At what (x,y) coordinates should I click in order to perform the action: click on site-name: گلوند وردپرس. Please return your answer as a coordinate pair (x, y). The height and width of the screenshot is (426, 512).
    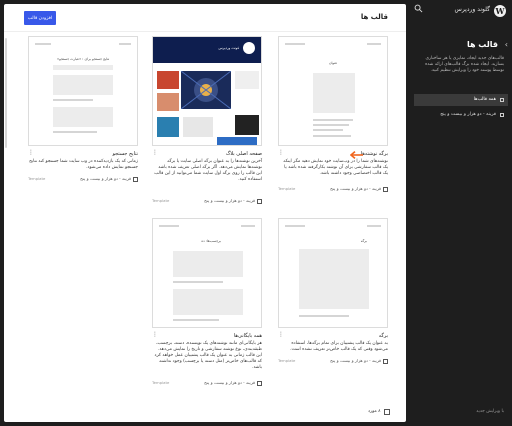
    Looking at the image, I should click on (472, 9).